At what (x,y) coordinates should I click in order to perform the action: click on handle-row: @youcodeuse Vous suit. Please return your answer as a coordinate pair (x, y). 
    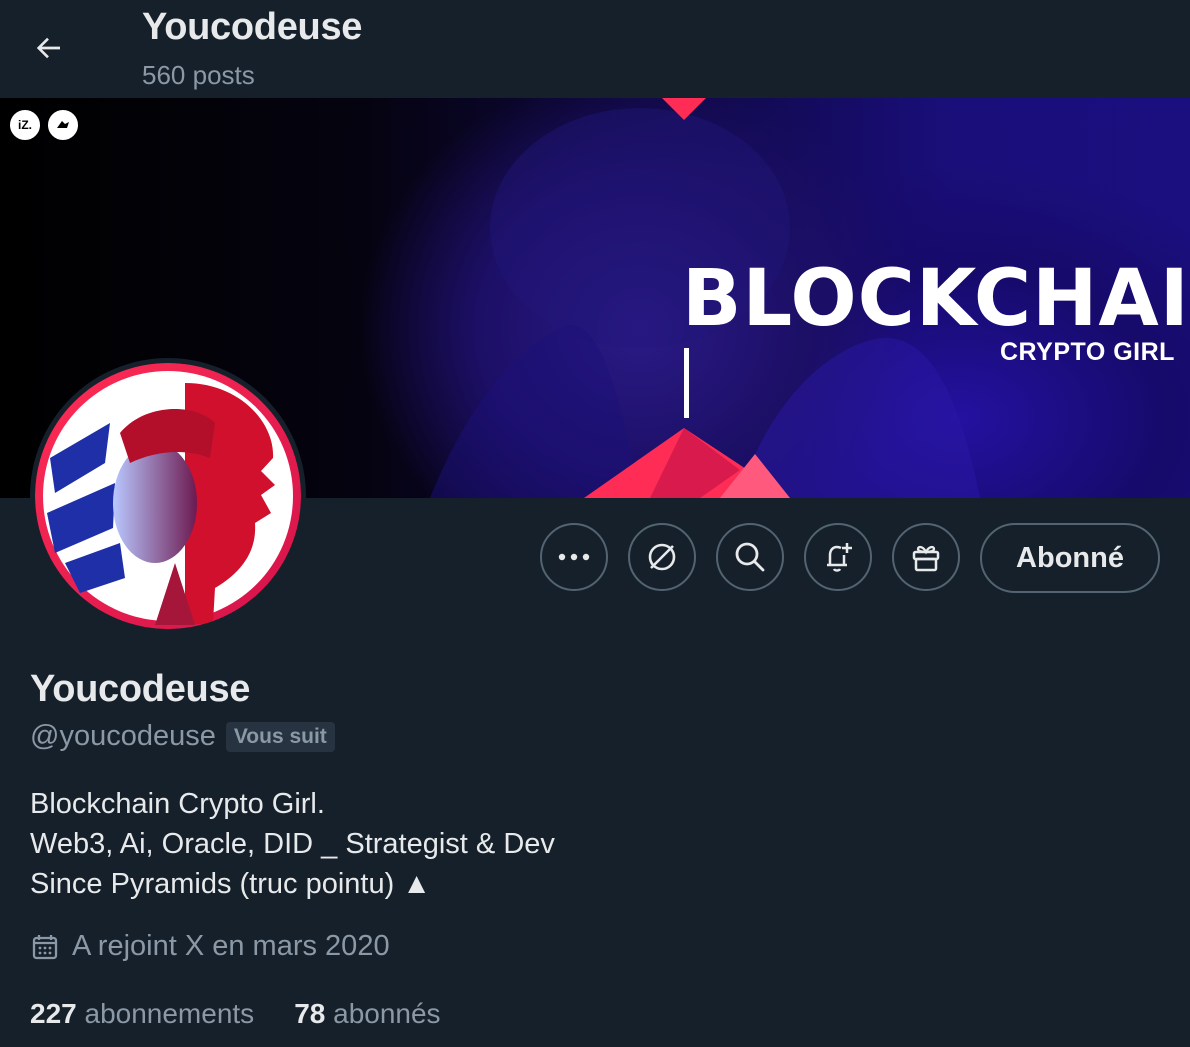
    Looking at the image, I should click on (182, 736).